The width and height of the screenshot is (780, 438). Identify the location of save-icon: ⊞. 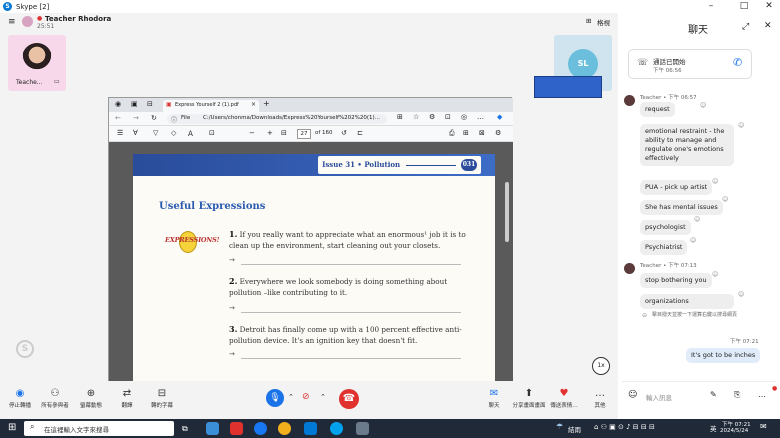
(466, 133).